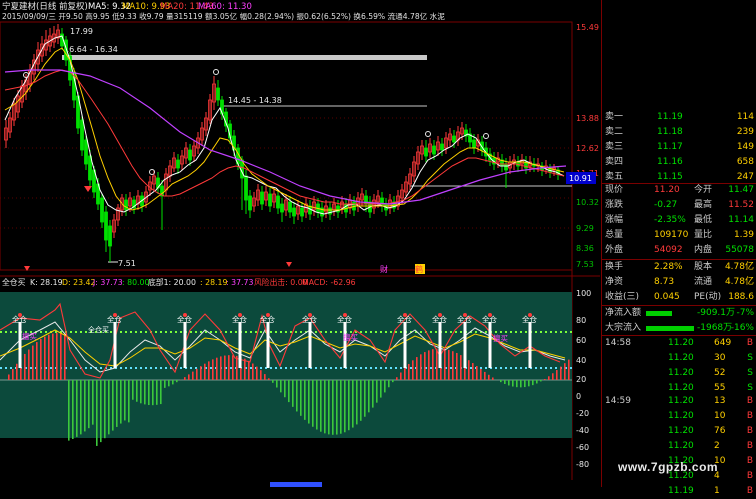 This screenshot has height=499, width=756. I want to click on trade-row: 14:5911.2013B, so click(679, 401).